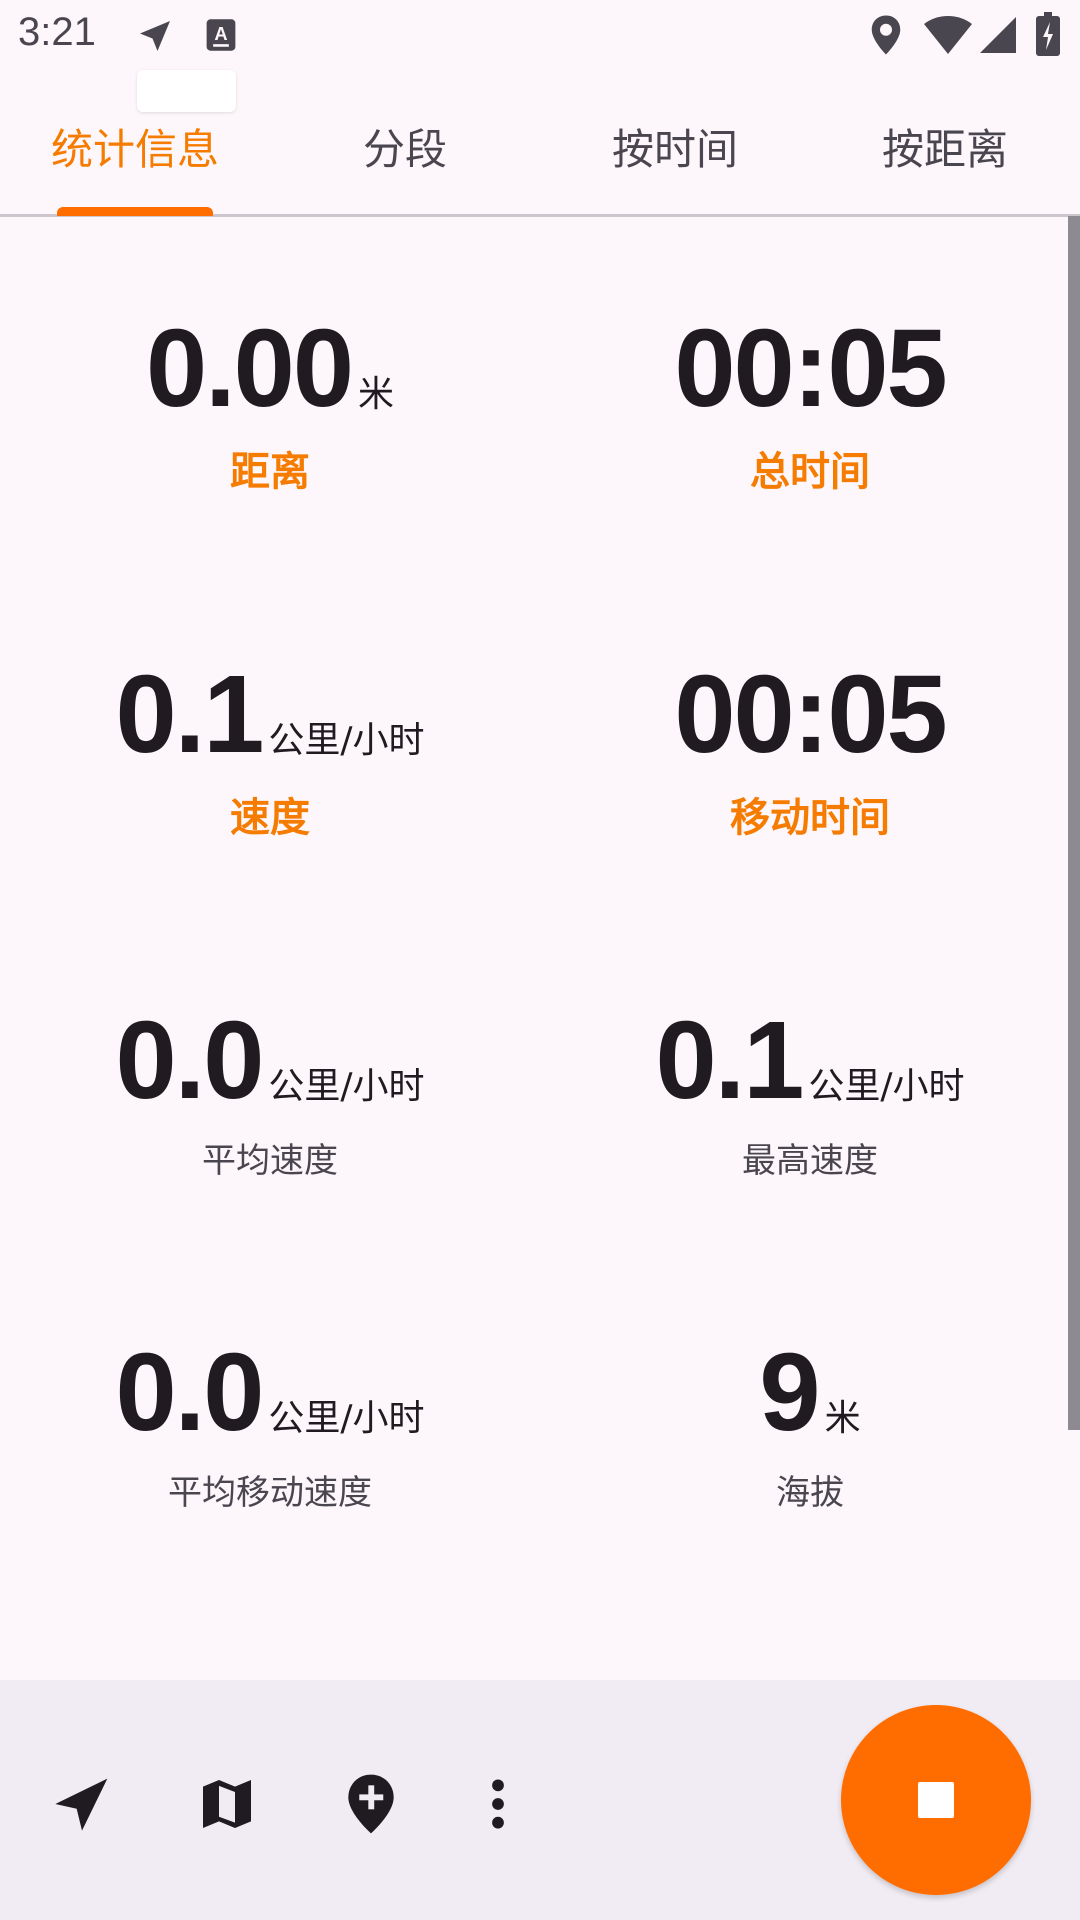 Image resolution: width=1080 pixels, height=1920 pixels. I want to click on stat-total-time: 00:05 总时间, so click(810, 401).